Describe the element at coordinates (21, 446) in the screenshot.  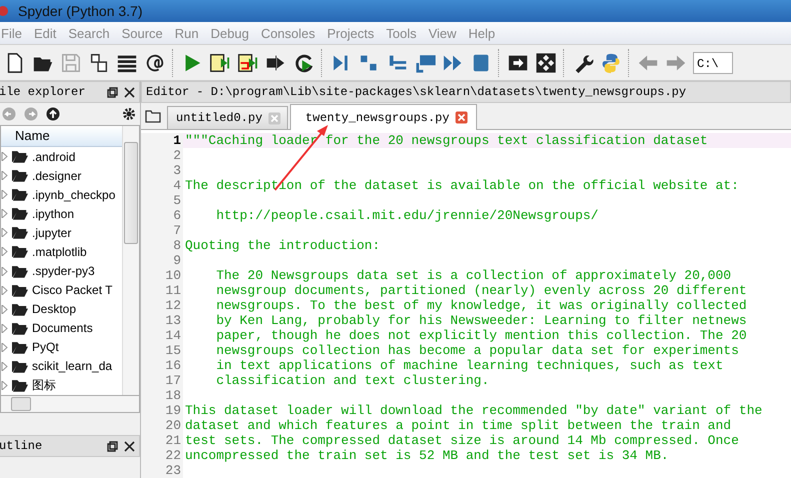
I see `panel-title: utline` at that location.